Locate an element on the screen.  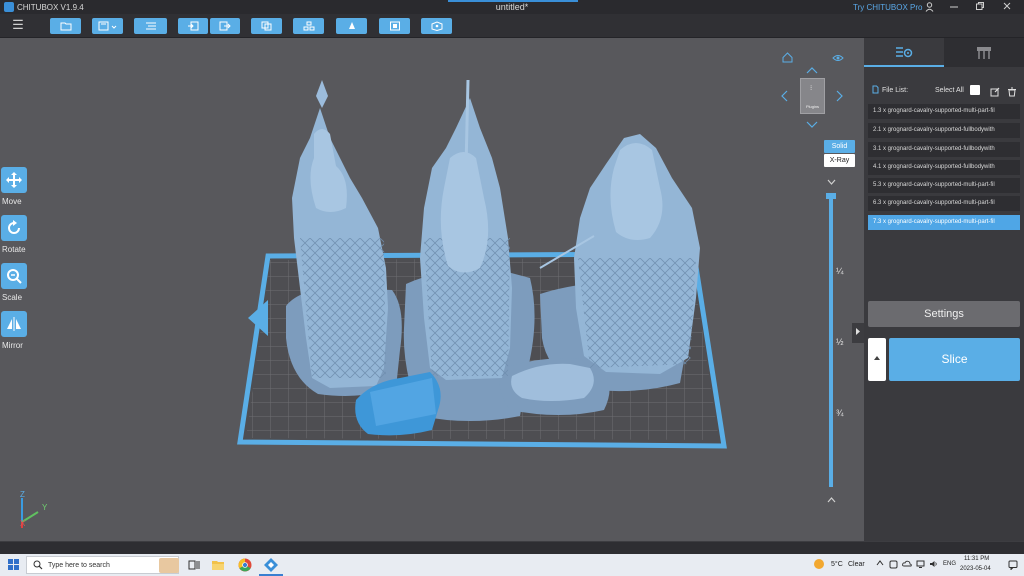
support-button is located at coordinates (351, 26).